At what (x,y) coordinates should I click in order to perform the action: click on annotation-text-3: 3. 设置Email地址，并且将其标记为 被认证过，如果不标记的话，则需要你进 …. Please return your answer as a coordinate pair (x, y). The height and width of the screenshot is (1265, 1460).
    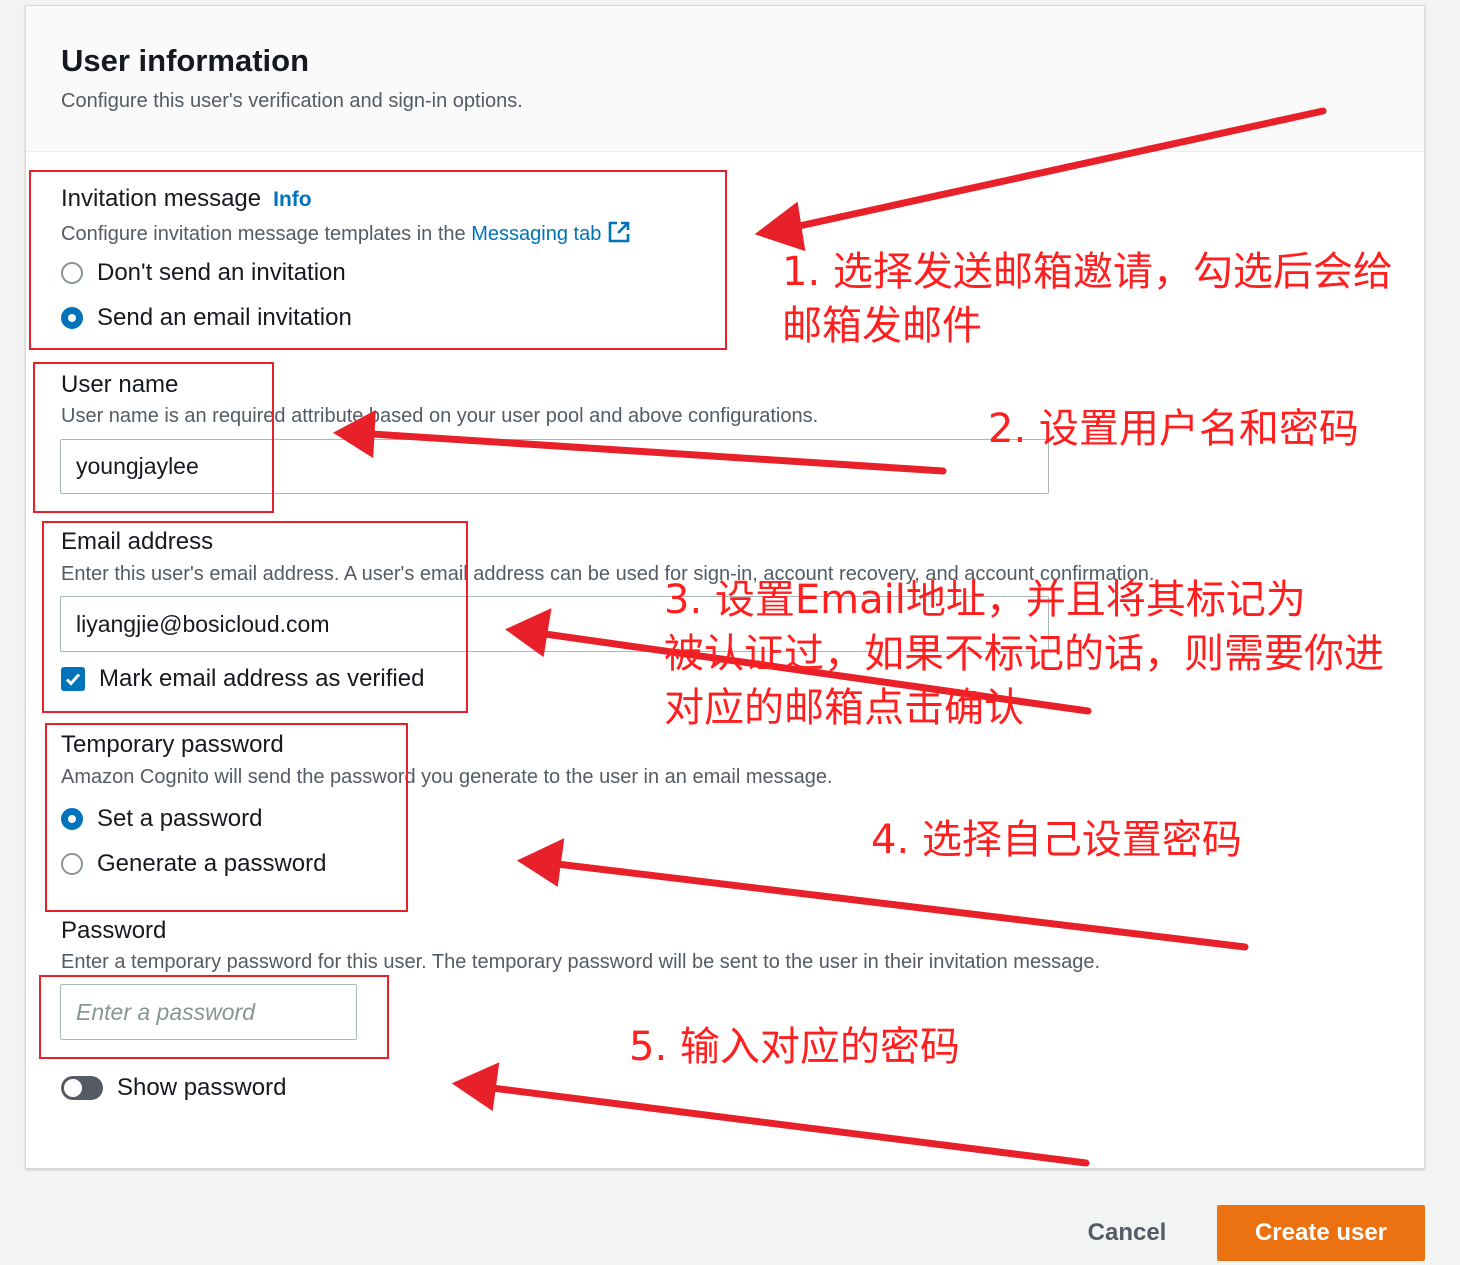
    Looking at the image, I should click on (1024, 654).